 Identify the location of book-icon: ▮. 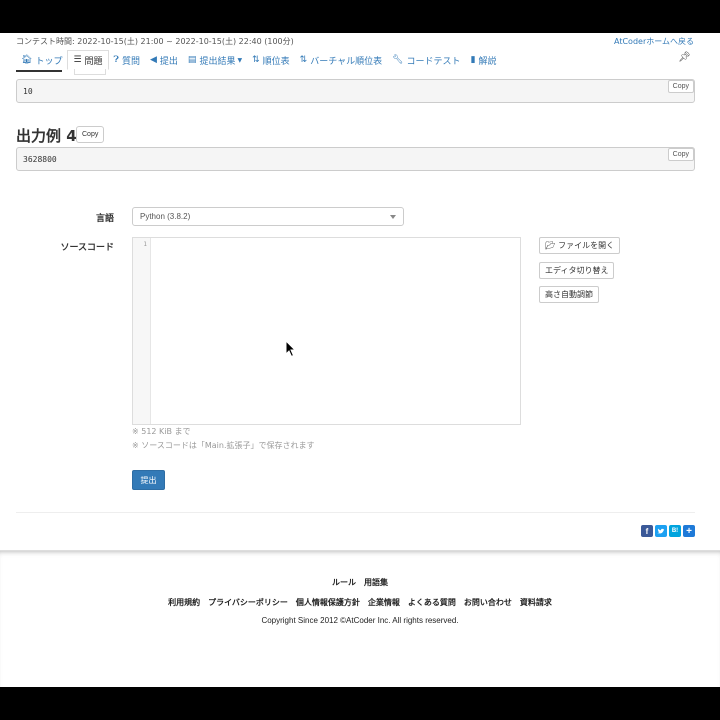
(473, 60).